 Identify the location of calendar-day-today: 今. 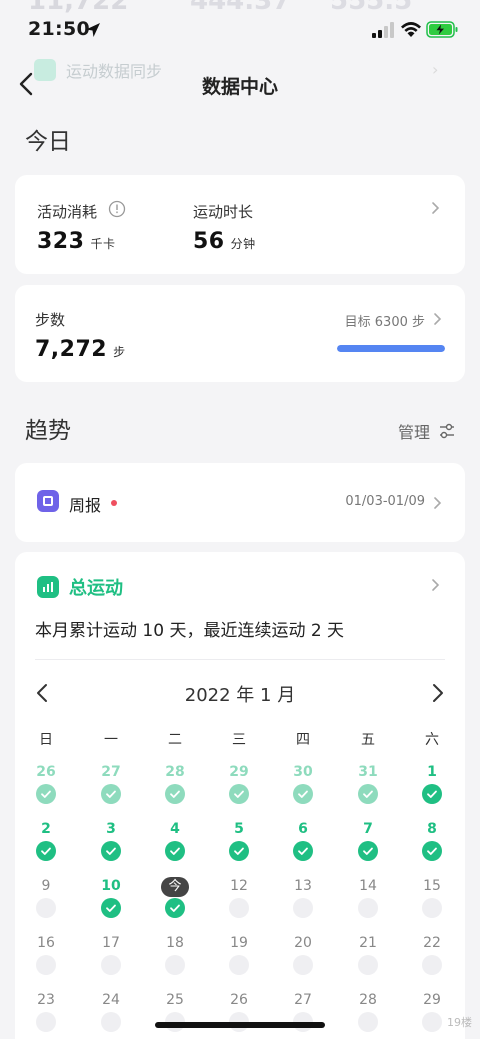
(175, 887).